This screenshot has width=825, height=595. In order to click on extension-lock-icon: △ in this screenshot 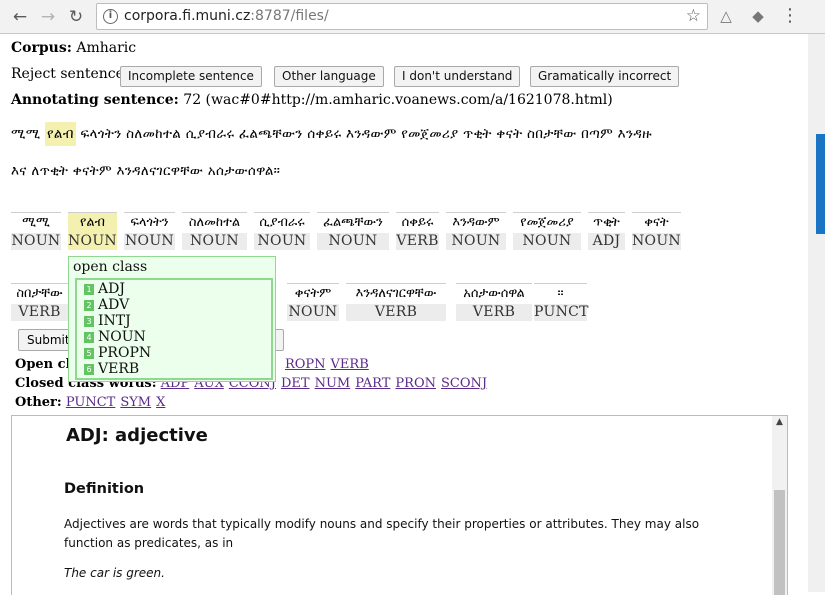, I will do `click(726, 16)`.